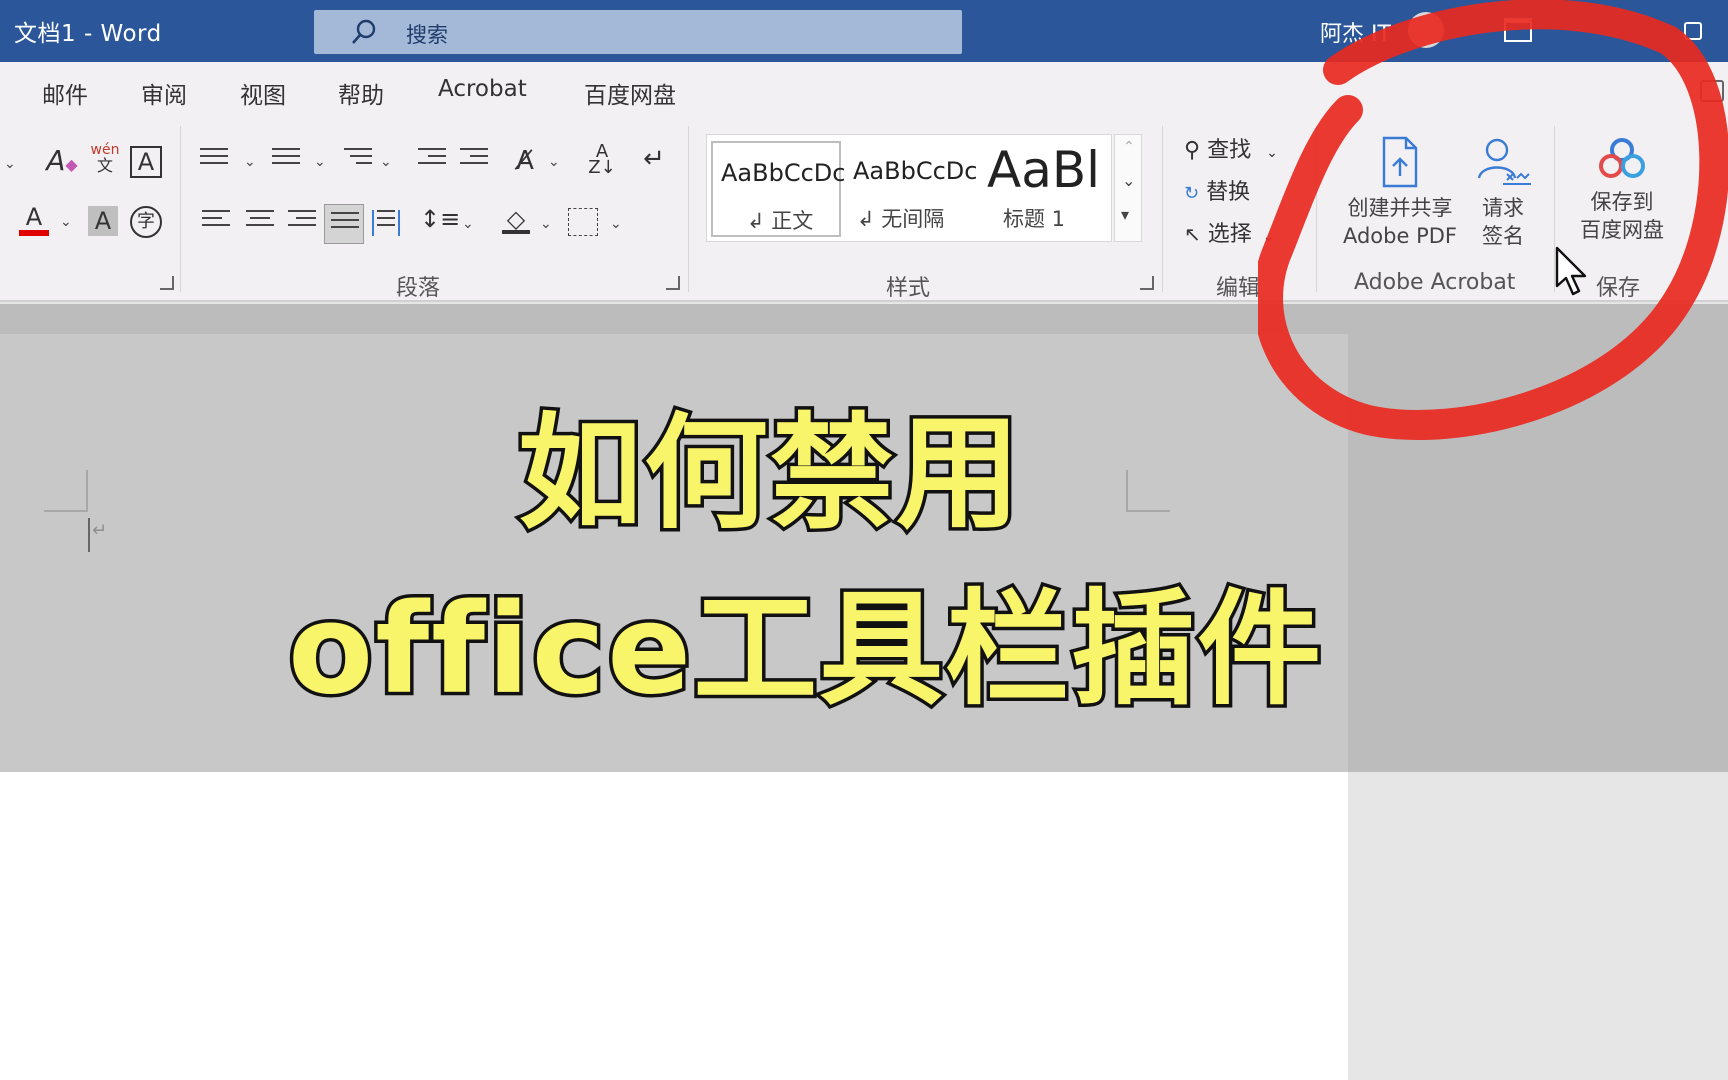 Image resolution: width=1728 pixels, height=1080 pixels. Describe the element at coordinates (386, 223) in the screenshot. I see `distributed-icon` at that location.